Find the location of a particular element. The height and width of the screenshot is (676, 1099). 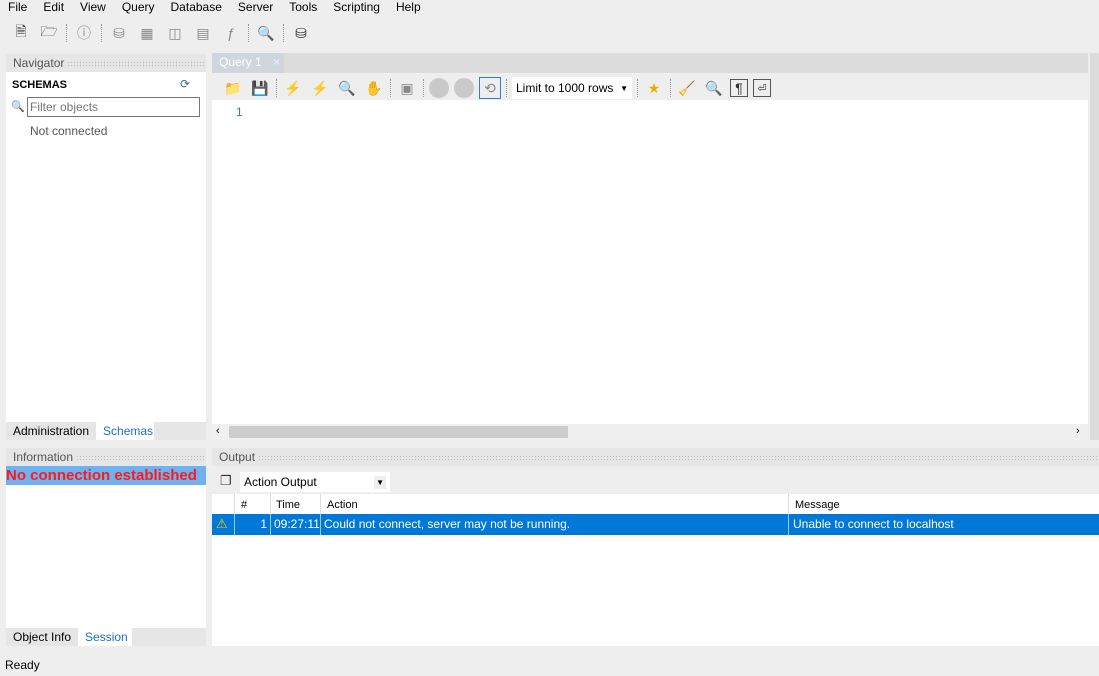

tab-object-info: Object Info is located at coordinates (42, 637).